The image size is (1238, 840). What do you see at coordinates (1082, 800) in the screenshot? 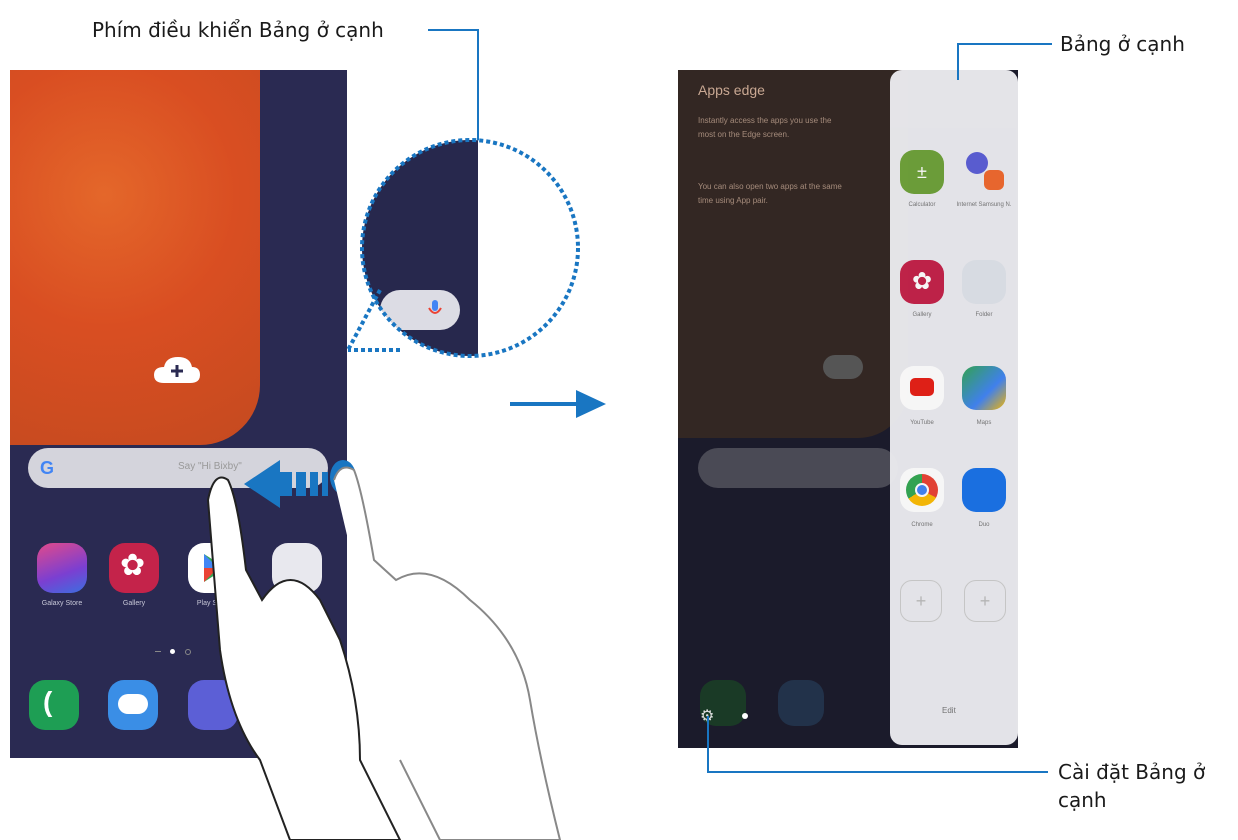
I see `edge-settings-callout-line2: cạnh` at bounding box center [1082, 800].